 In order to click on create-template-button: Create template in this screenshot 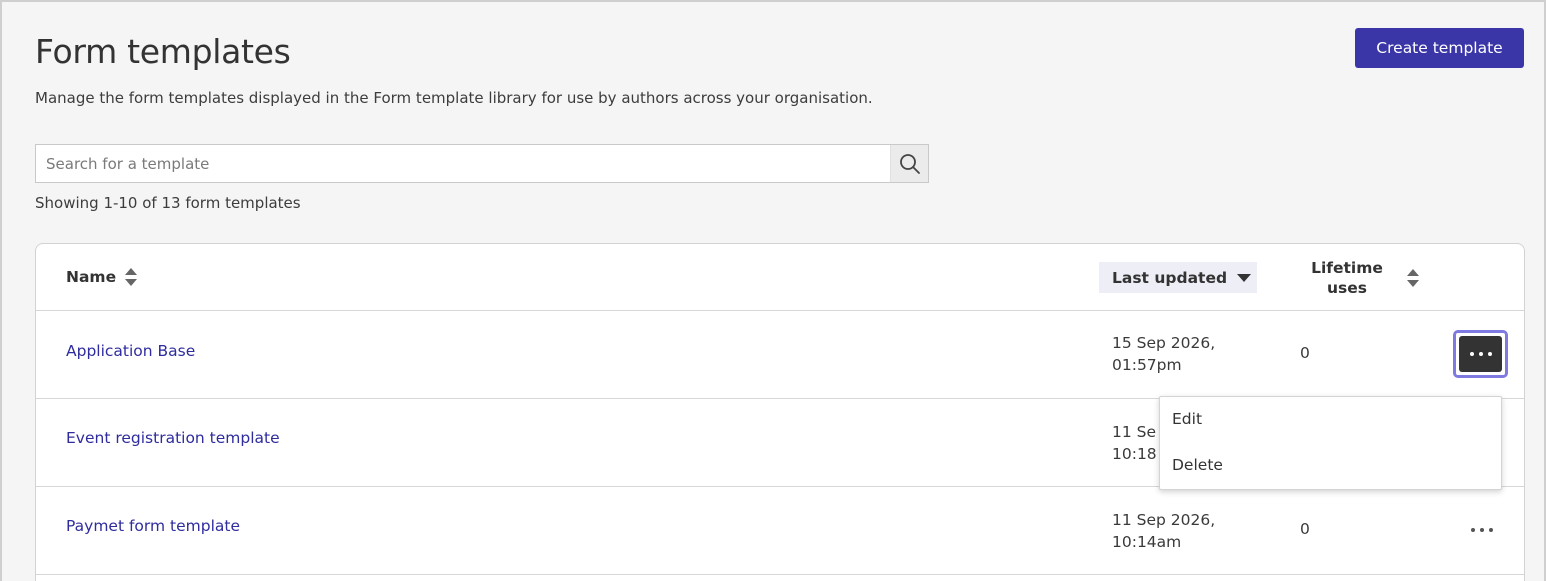, I will do `click(1439, 48)`.